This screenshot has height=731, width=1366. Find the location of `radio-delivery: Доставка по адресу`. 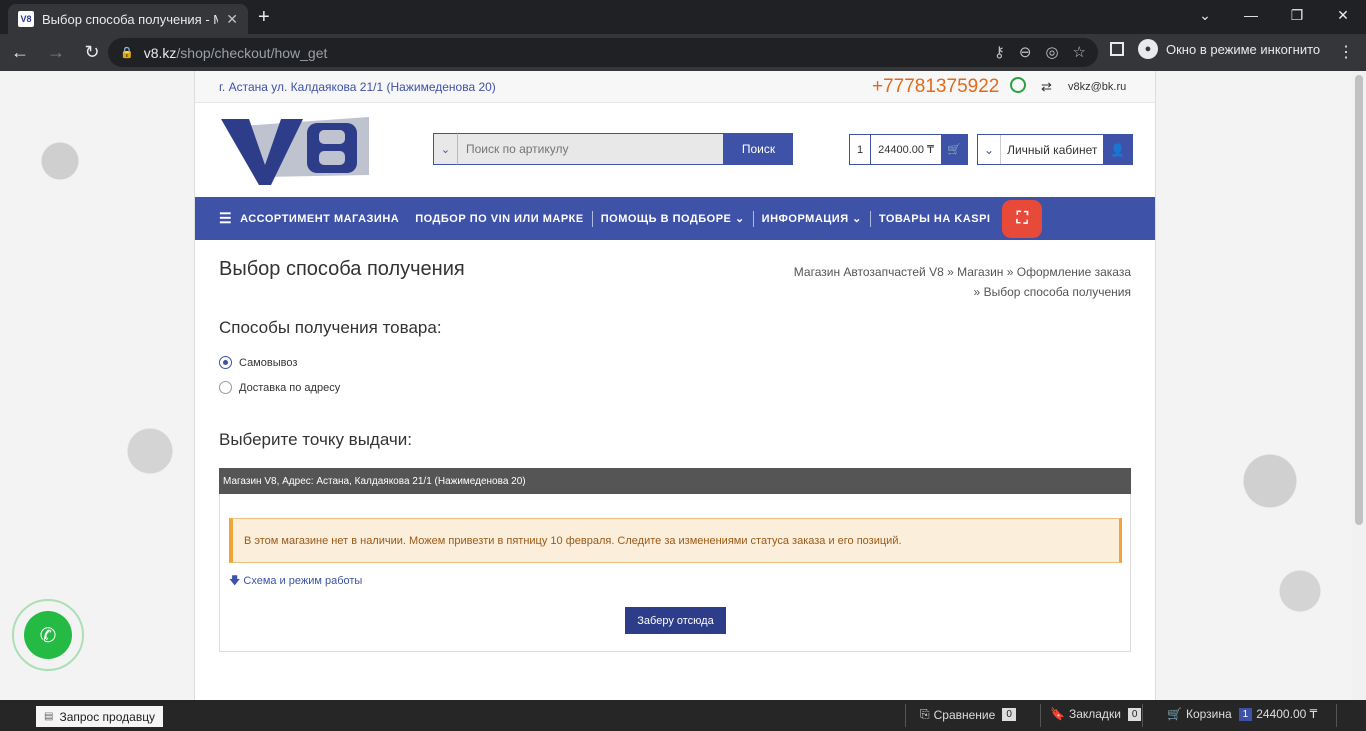

radio-delivery: Доставка по адресу is located at coordinates (279, 387).